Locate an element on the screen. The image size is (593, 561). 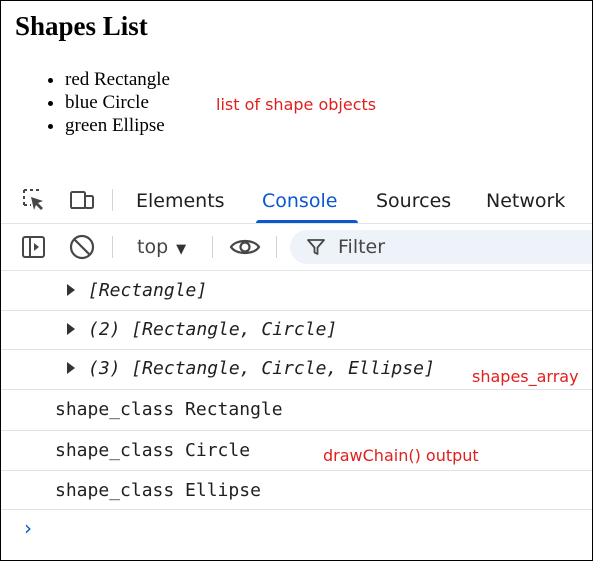
filter-input is located at coordinates (463, 247).